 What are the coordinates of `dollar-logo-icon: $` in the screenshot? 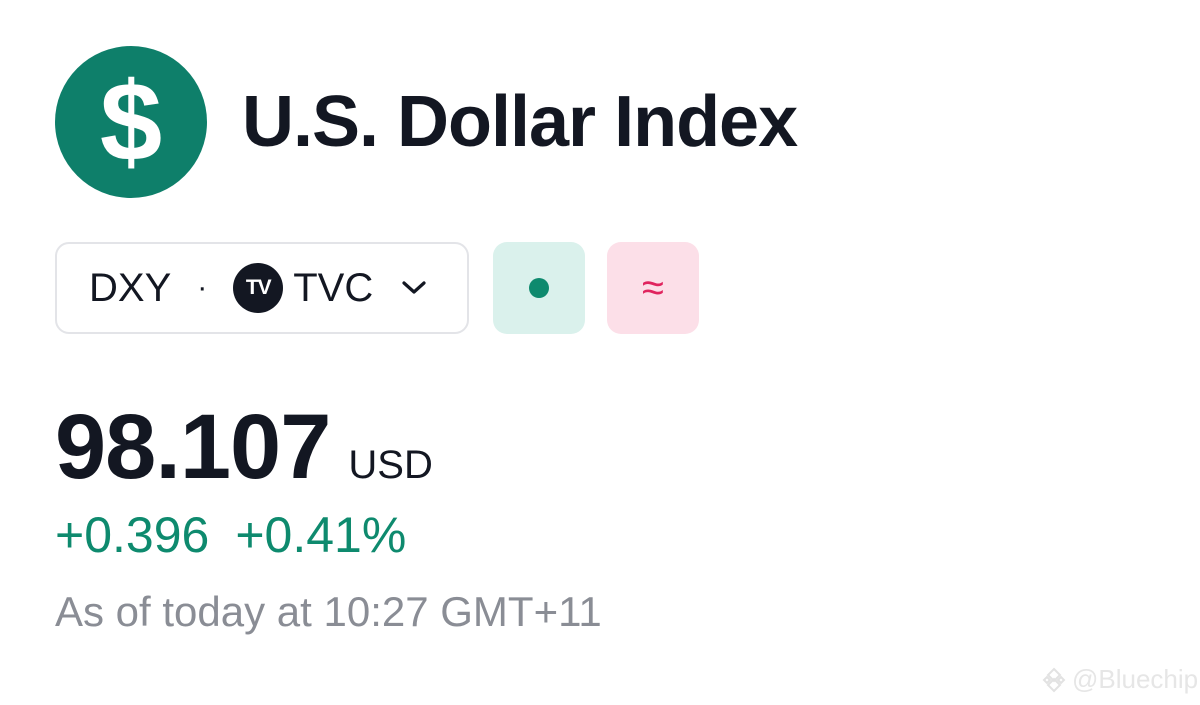 It's located at (131, 122).